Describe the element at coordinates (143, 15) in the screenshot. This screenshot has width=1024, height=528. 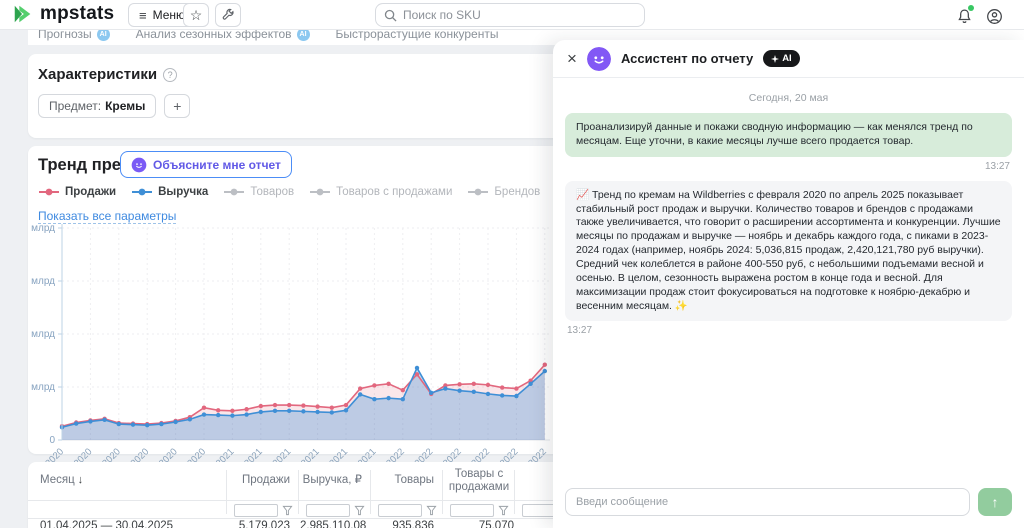
I see `menu-icon: ≡` at that location.